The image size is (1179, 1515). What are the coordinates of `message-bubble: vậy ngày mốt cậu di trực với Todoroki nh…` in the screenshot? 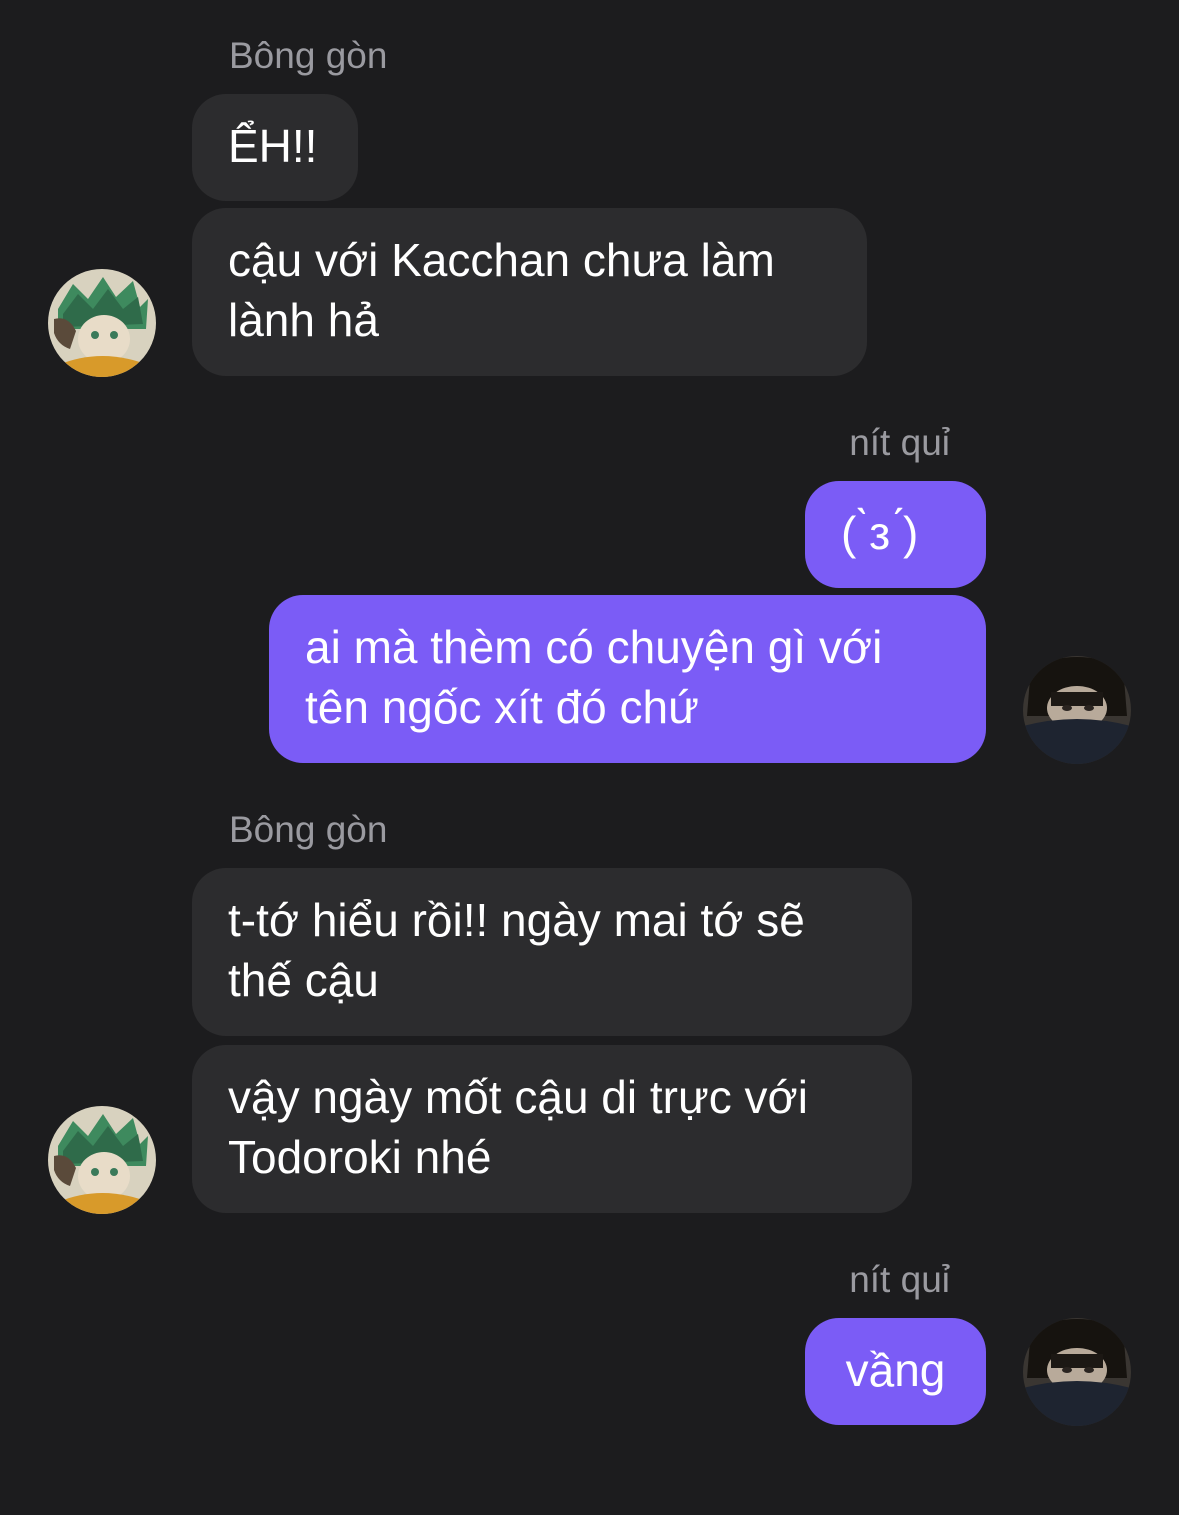 It's located at (552, 1129).